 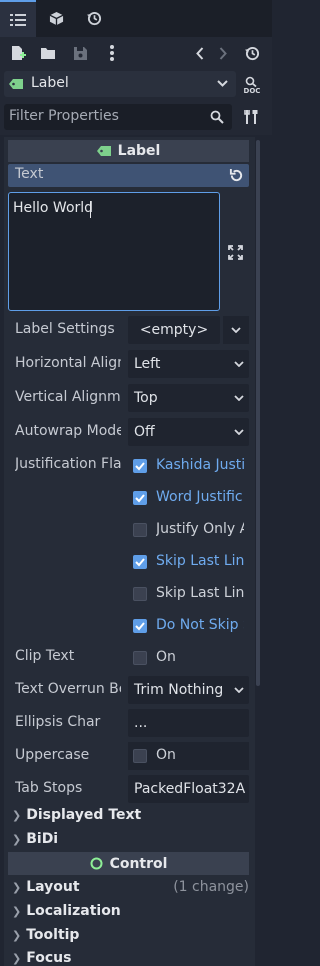 What do you see at coordinates (68, 689) in the screenshot?
I see `text-overrun-label: Text Overrun Be` at bounding box center [68, 689].